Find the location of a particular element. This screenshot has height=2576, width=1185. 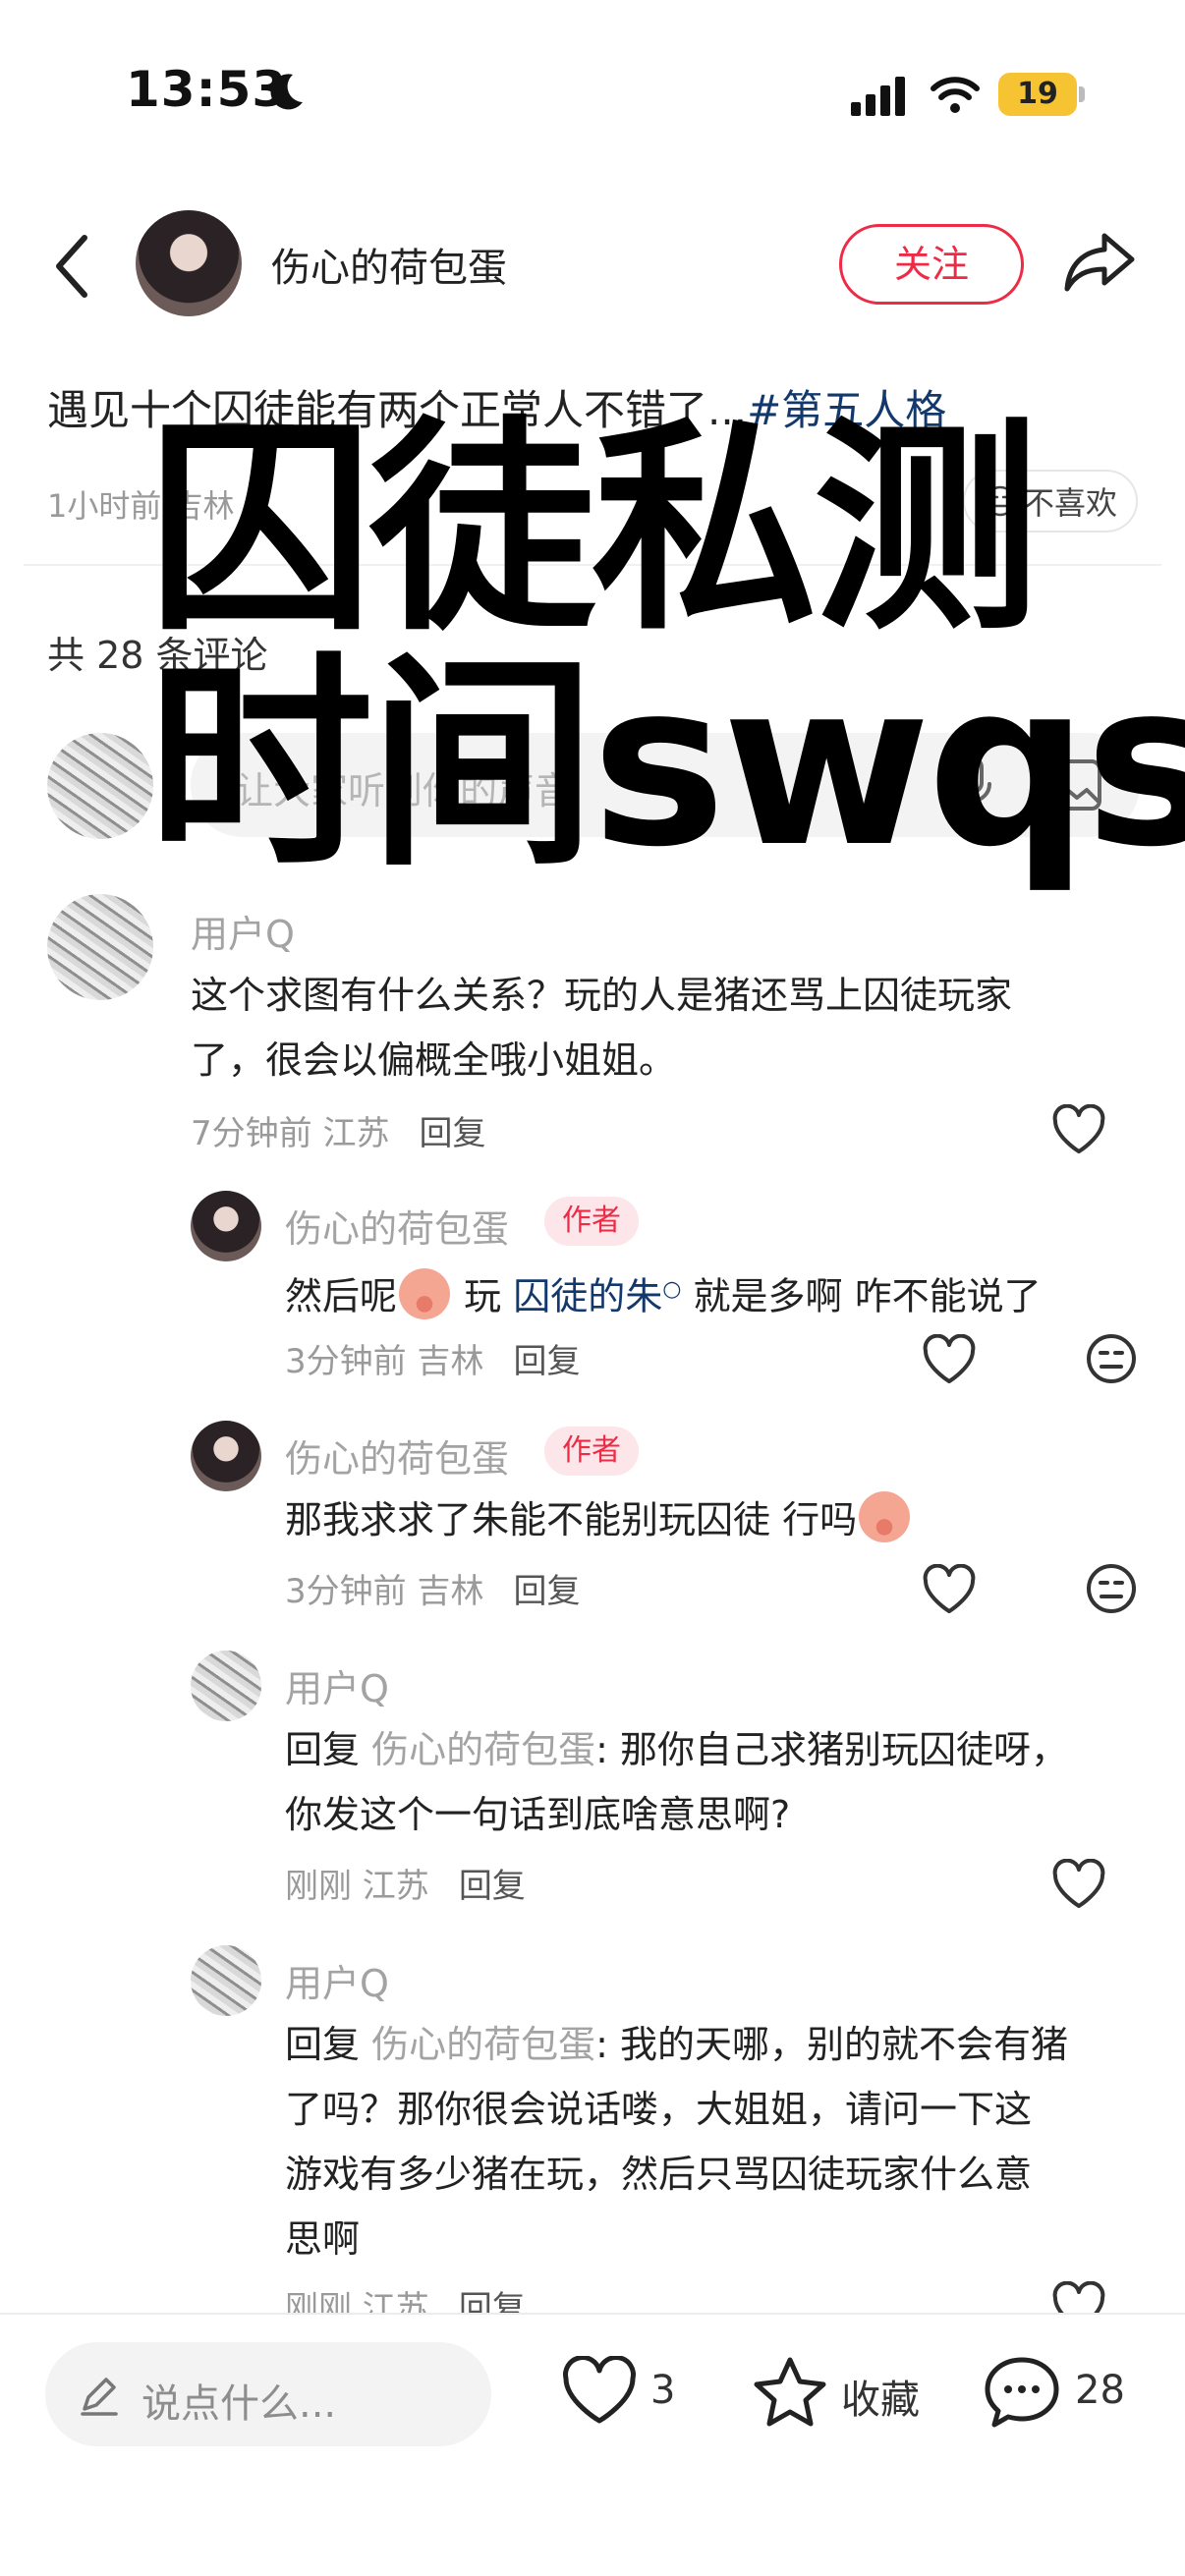

like-count: 3 is located at coordinates (662, 2390).